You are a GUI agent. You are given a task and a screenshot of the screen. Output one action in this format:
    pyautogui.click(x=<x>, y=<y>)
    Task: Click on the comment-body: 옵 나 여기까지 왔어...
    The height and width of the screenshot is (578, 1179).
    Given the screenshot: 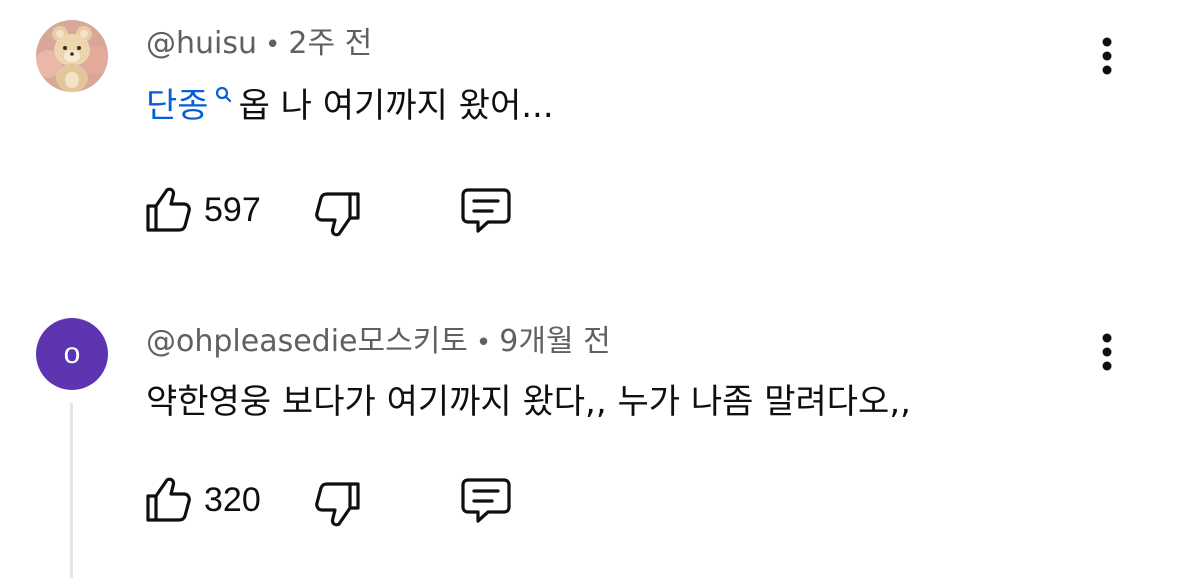 What is the action you would take?
    pyautogui.click(x=396, y=106)
    